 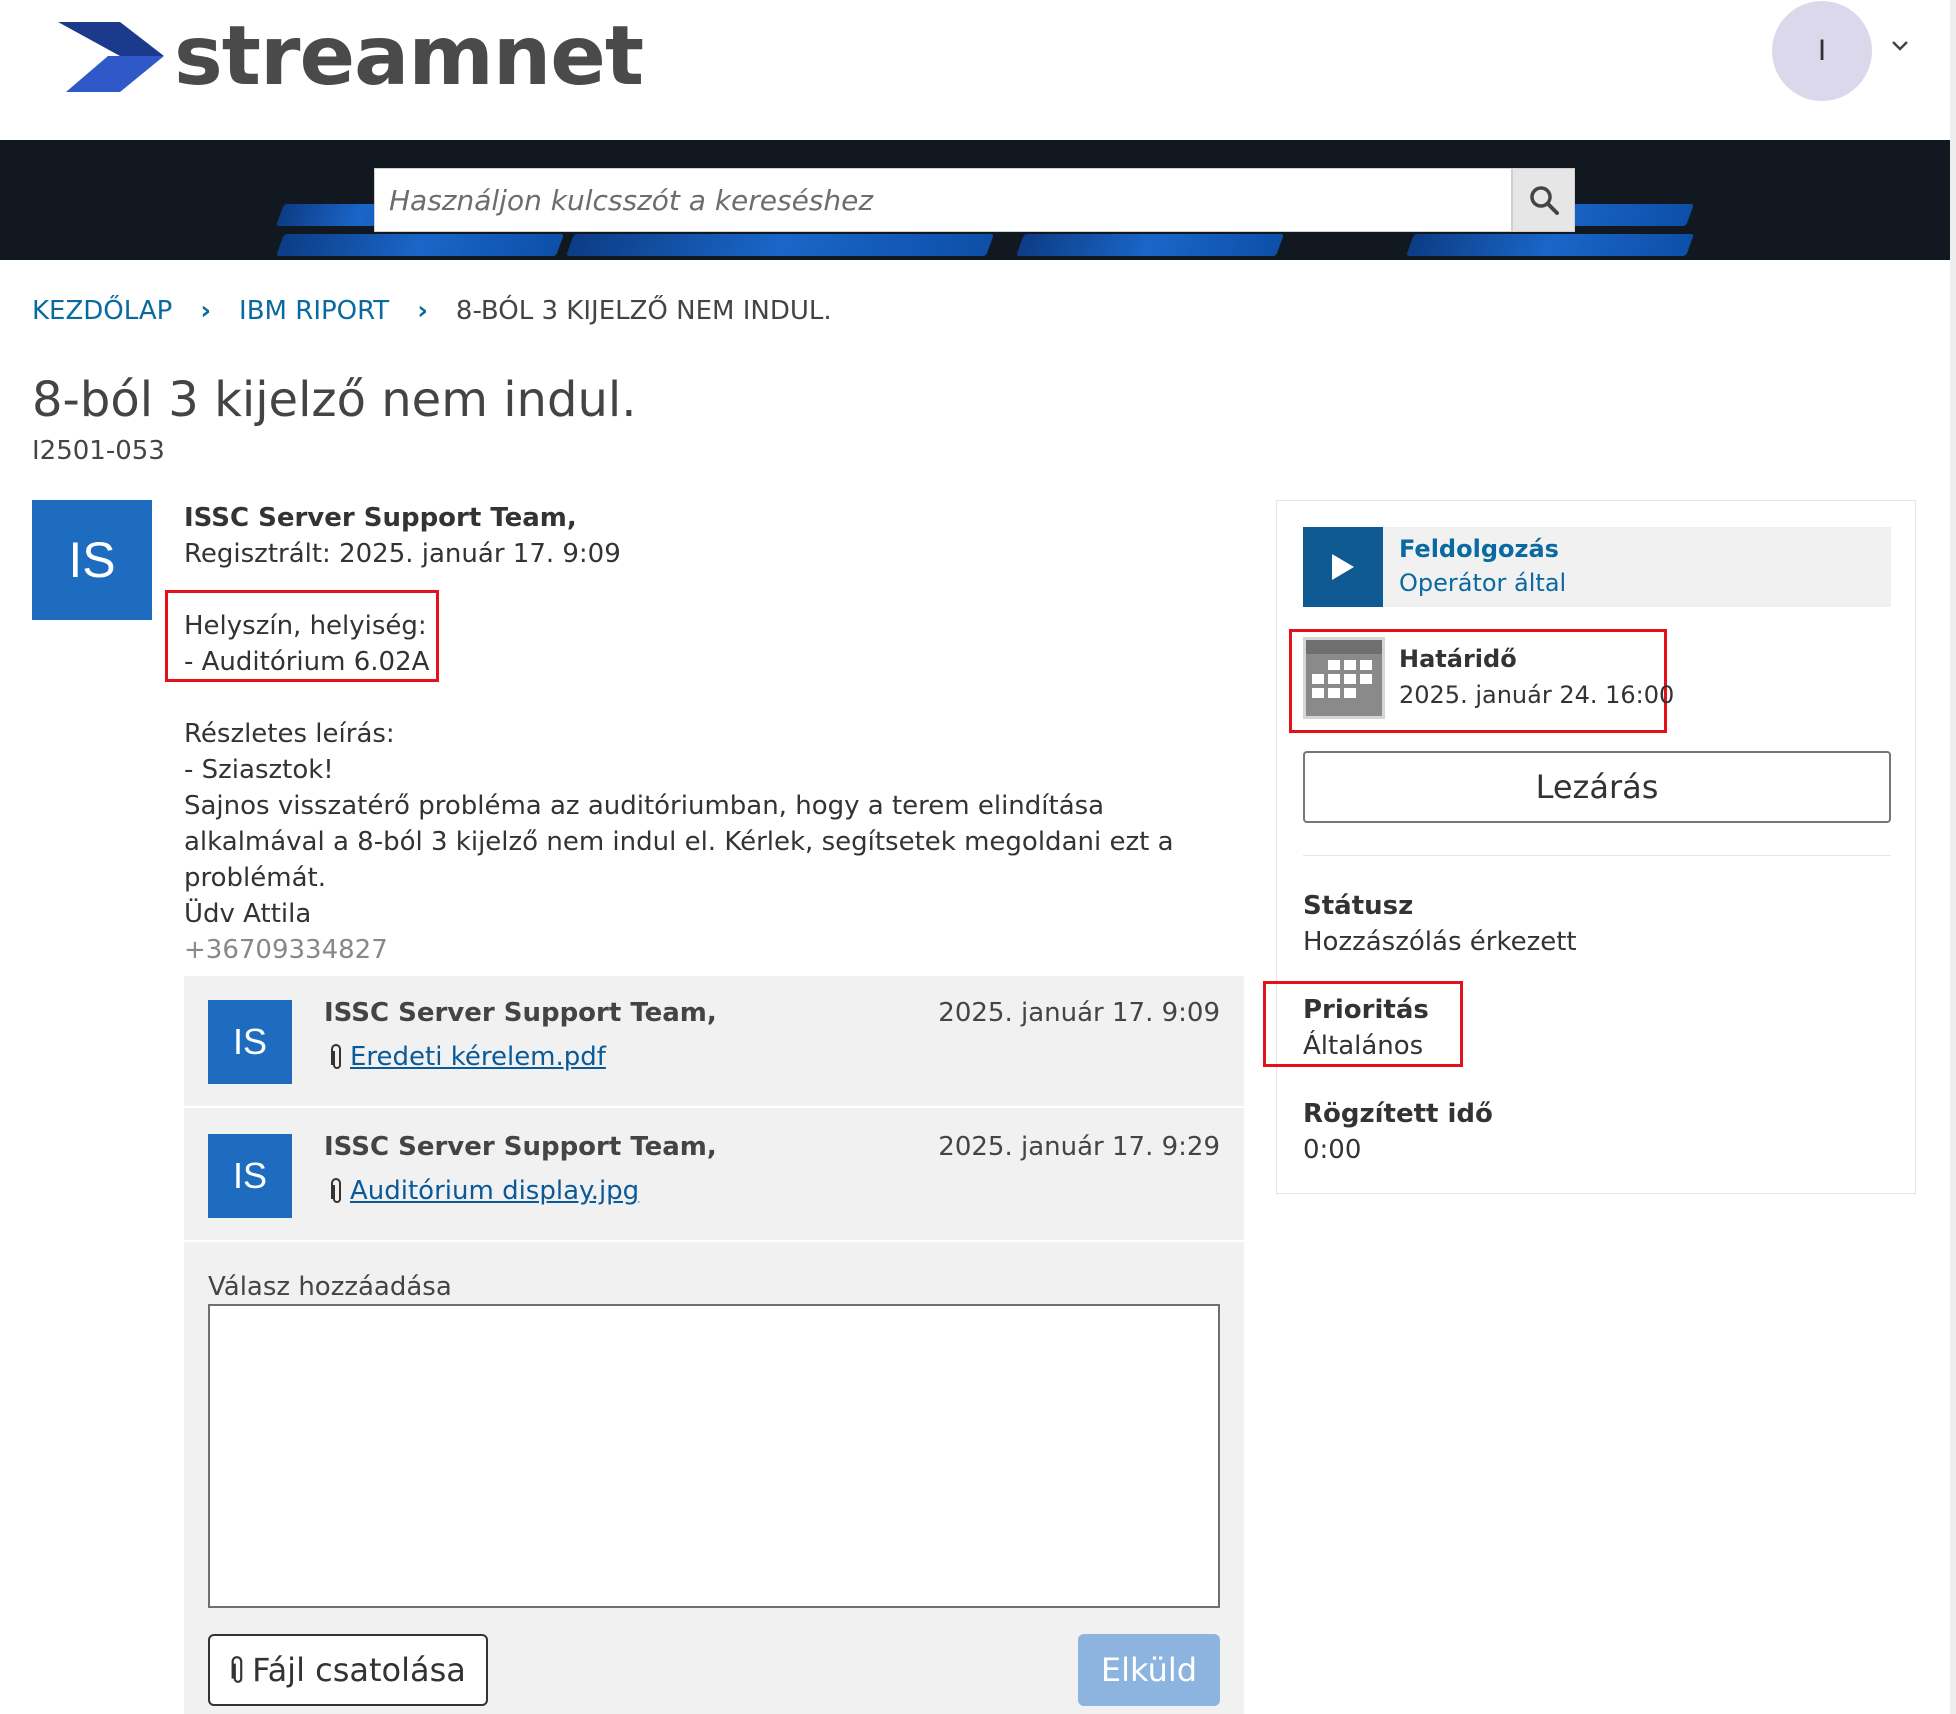 I want to click on priority-value: Általános, so click(x=1363, y=1046).